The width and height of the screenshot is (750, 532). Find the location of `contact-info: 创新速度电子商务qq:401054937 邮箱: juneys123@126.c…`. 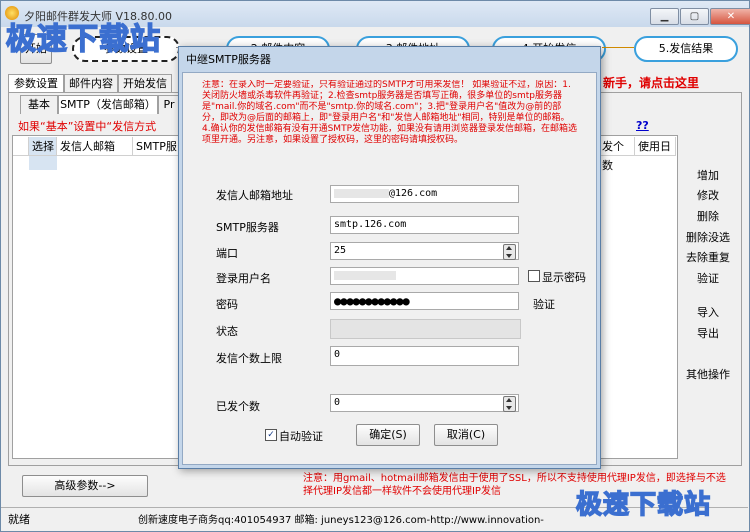

contact-info: 创新速度电子商务qq:401054937 邮箱: juneys123@126.c… is located at coordinates (341, 520).